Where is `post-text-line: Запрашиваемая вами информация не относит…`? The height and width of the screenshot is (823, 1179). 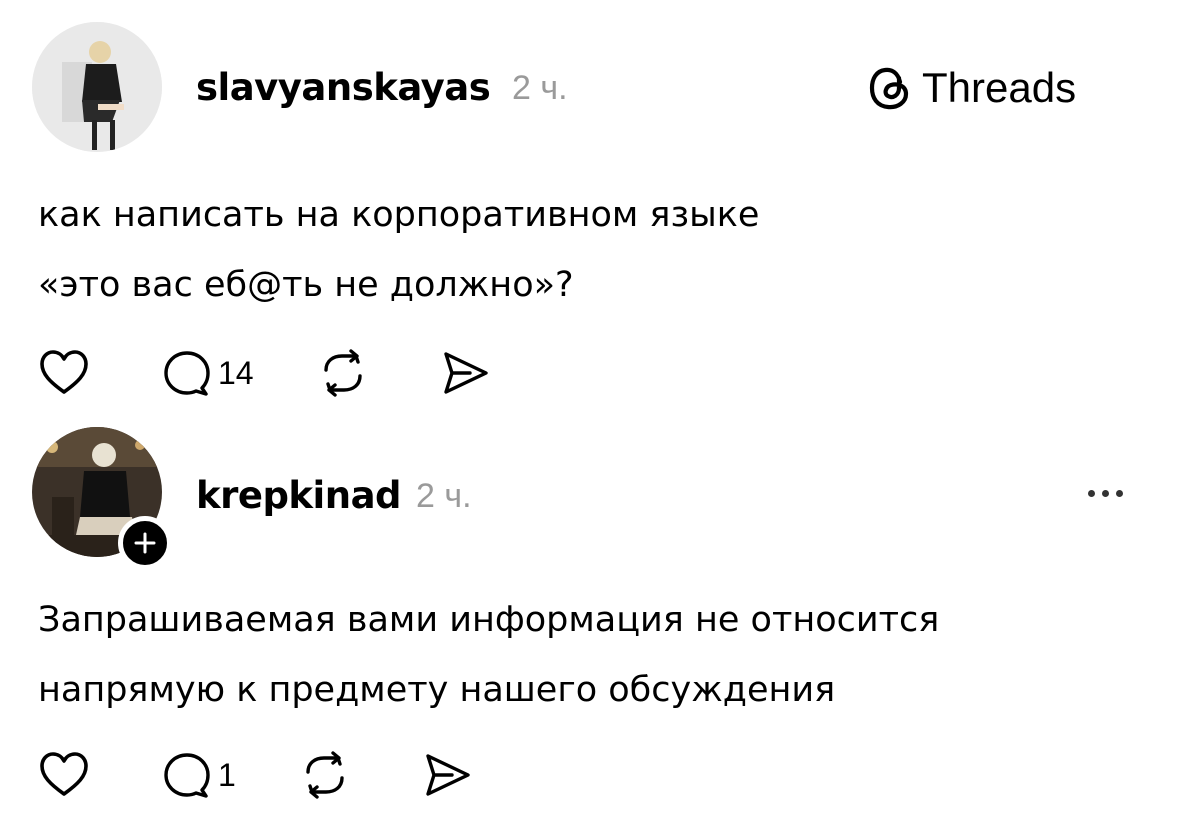
post-text-line: Запрашиваемая вами информация не относит… is located at coordinates (489, 620).